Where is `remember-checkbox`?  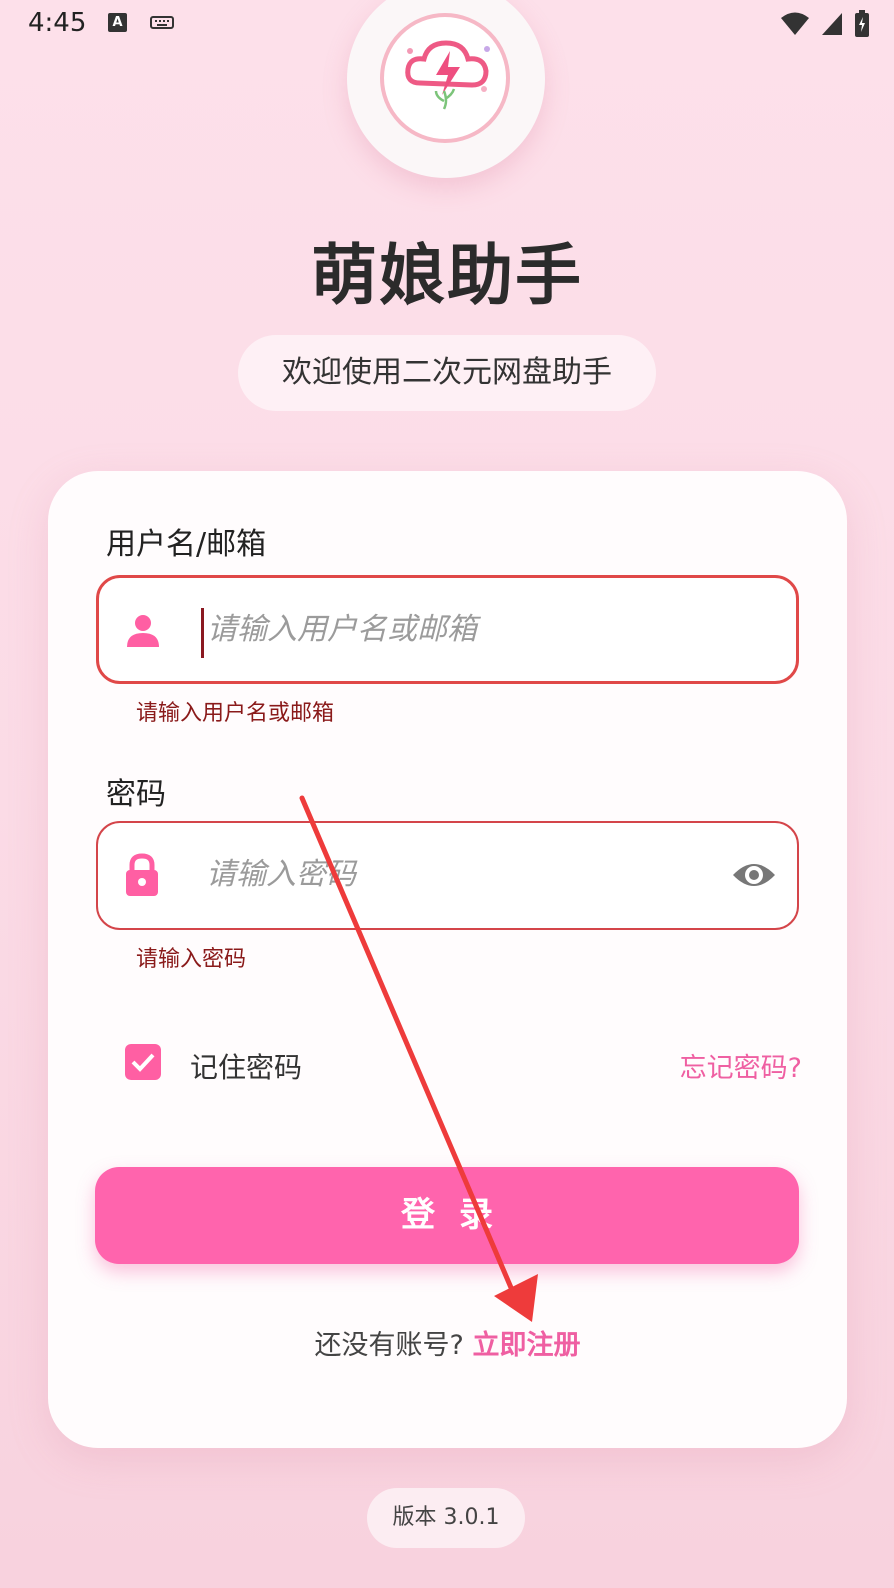 remember-checkbox is located at coordinates (143, 1062).